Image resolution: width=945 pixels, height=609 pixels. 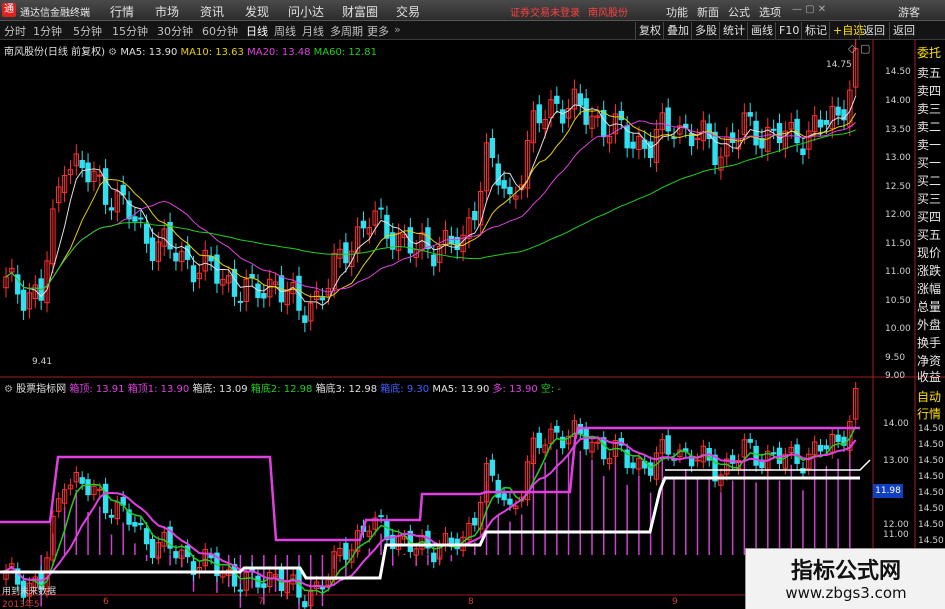 What do you see at coordinates (929, 307) in the screenshot?
I see `panel-volume: 总量` at bounding box center [929, 307].